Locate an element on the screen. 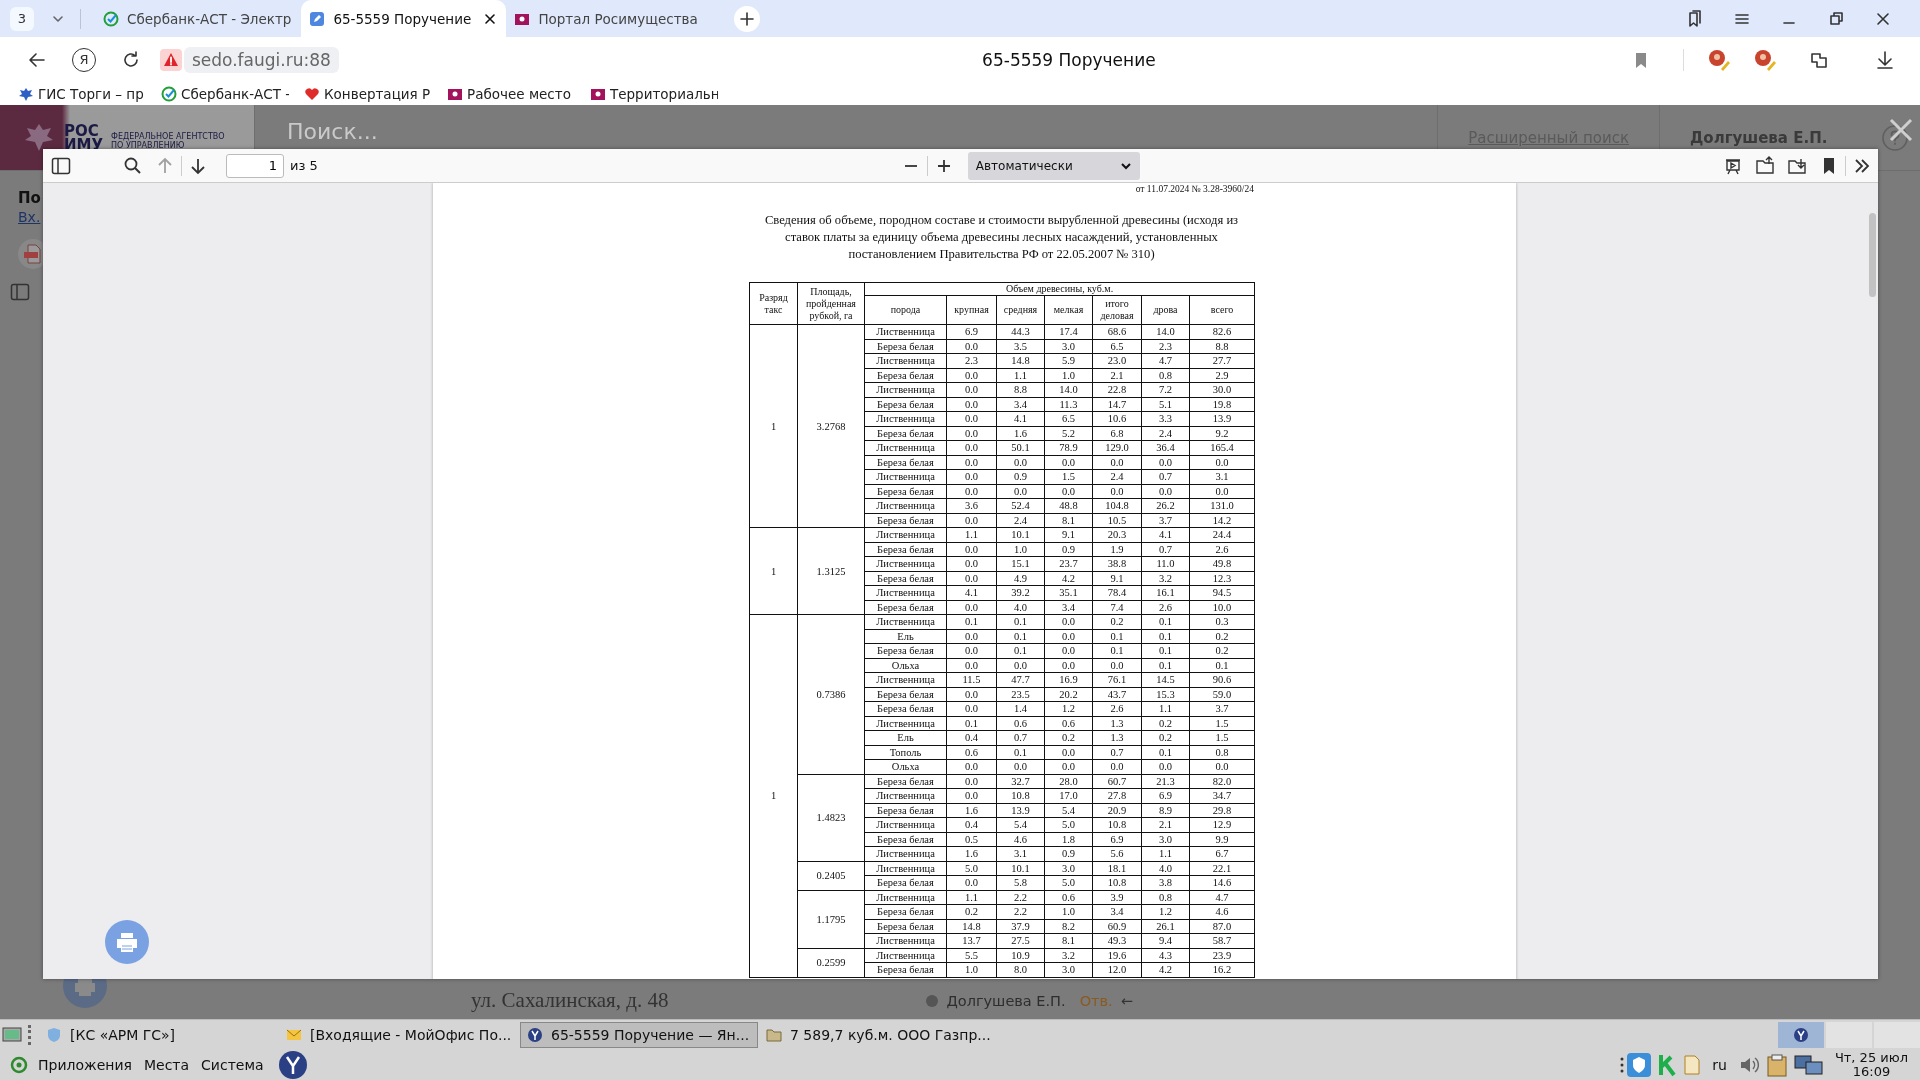 This screenshot has height=1080, width=1920. table-cell: 3.4 is located at coordinates (1117, 911).